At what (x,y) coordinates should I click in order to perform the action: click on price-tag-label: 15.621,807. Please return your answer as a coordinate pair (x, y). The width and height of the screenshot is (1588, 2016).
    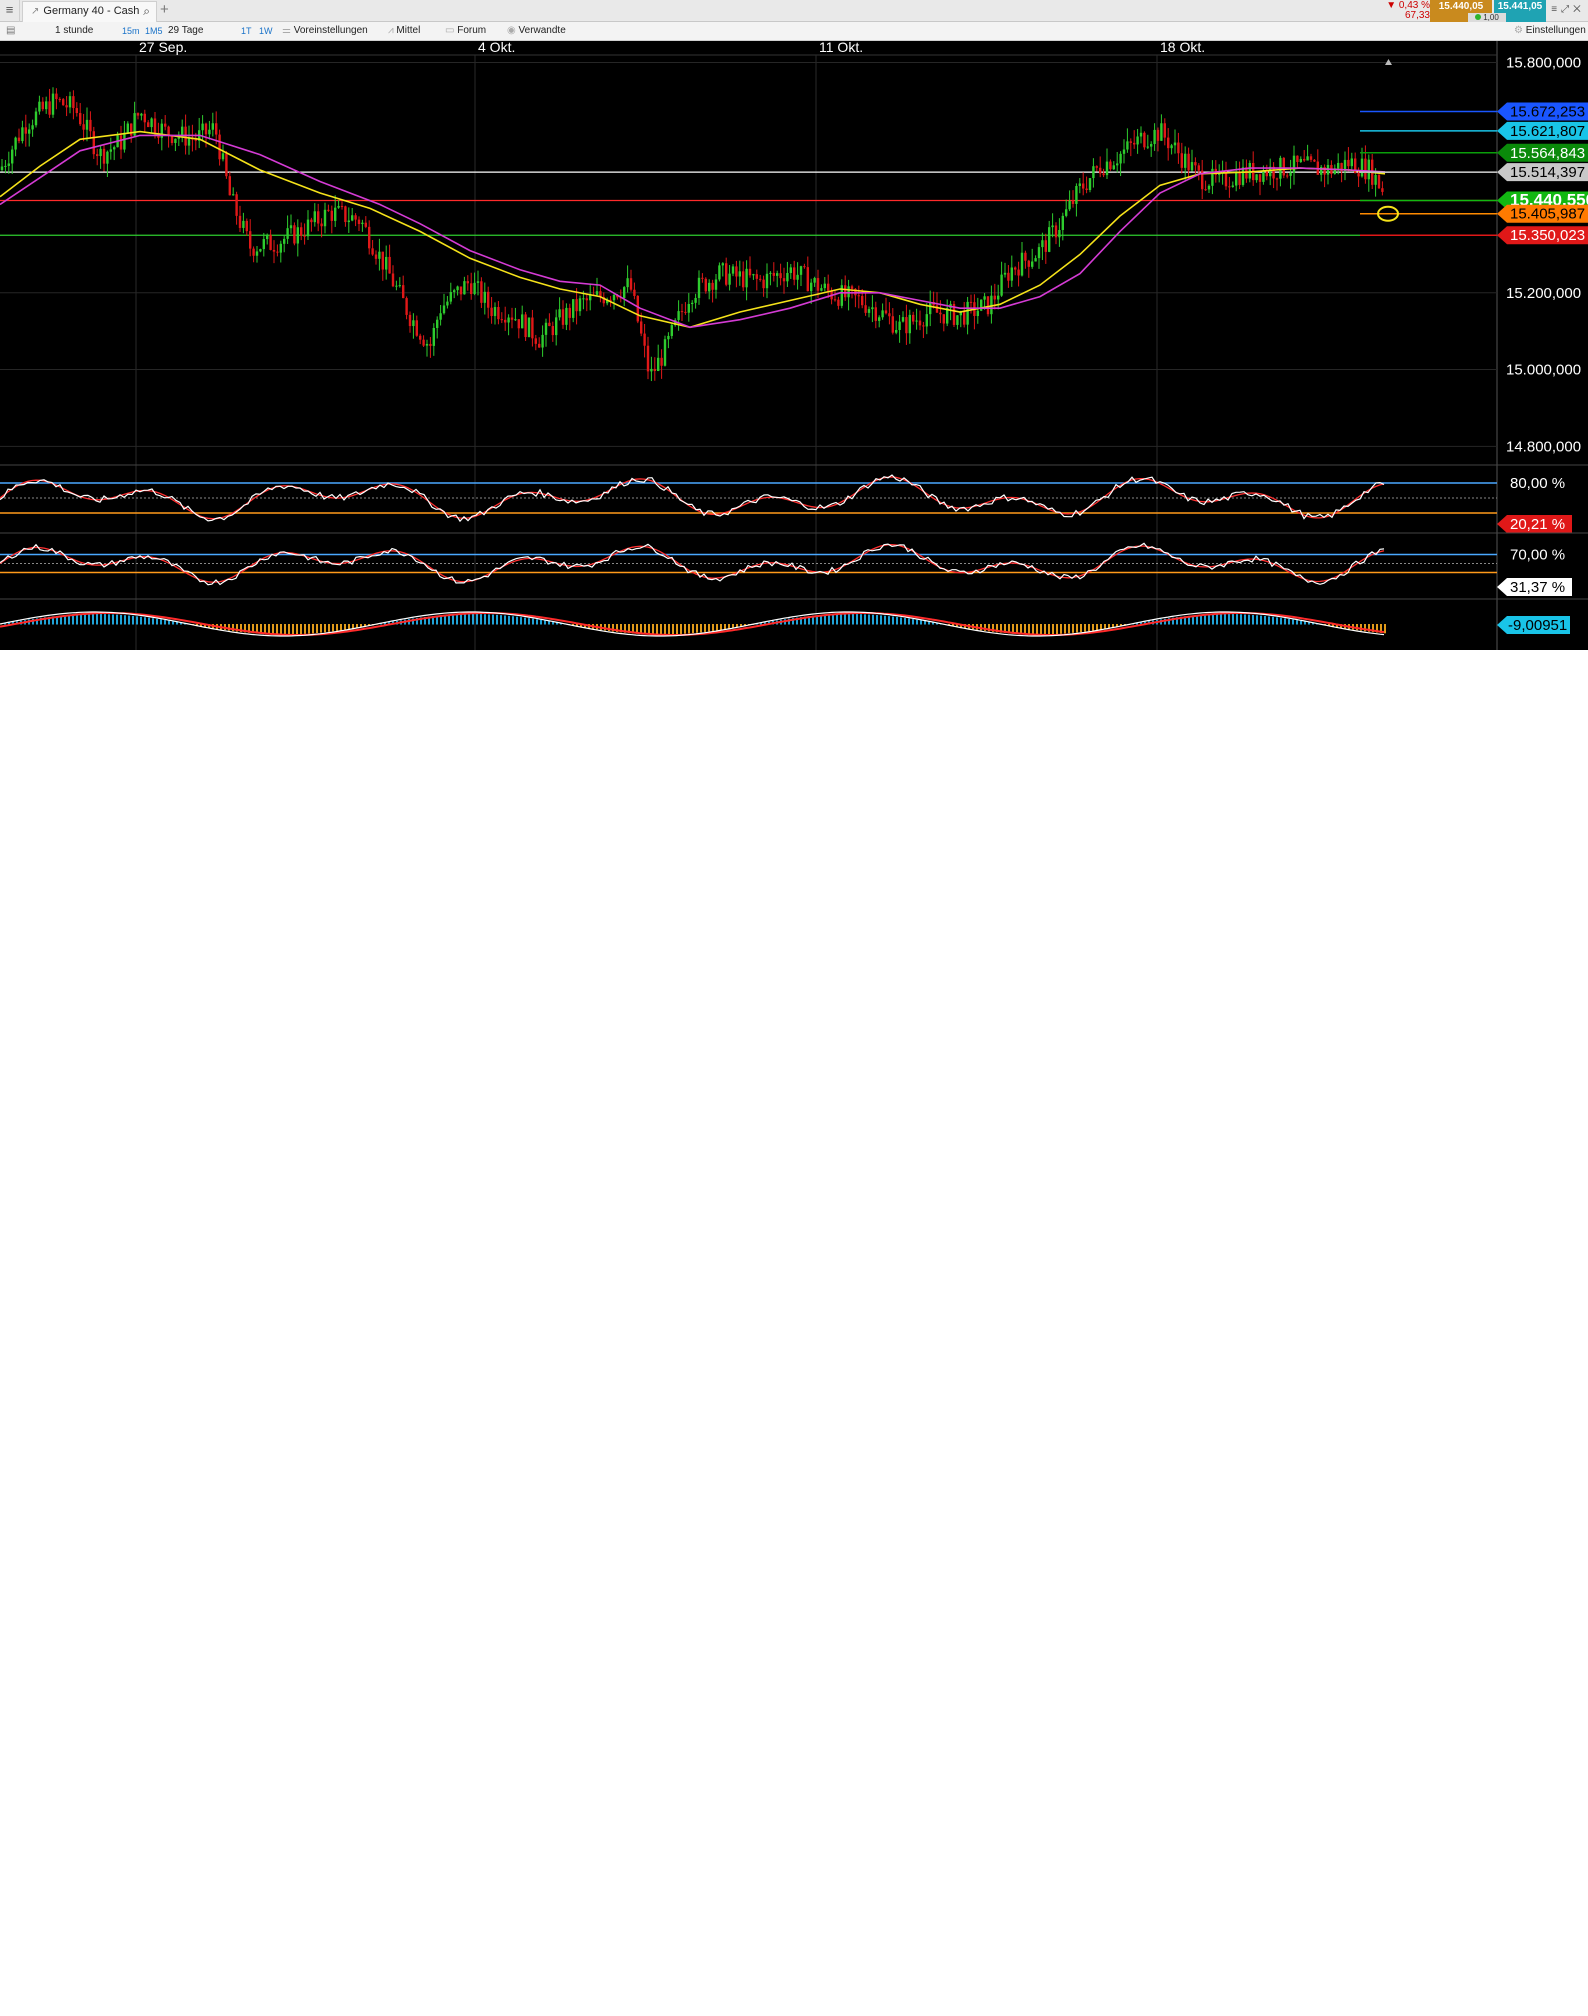
    Looking at the image, I should click on (1547, 131).